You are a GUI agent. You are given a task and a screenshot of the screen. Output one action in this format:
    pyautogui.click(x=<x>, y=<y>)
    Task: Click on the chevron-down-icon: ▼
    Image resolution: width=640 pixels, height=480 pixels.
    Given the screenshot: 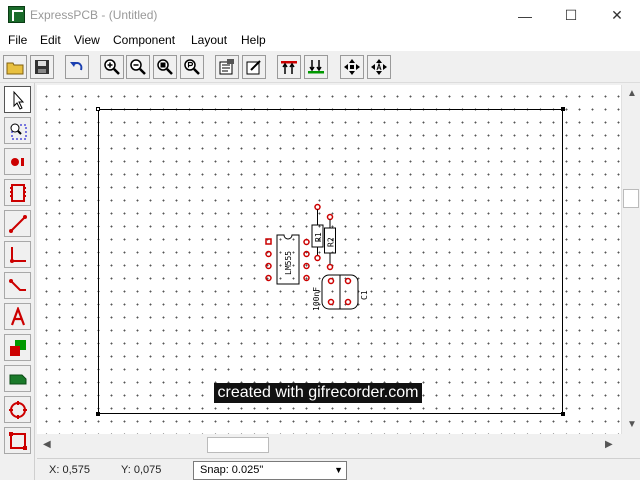 What is the action you would take?
    pyautogui.click(x=338, y=470)
    